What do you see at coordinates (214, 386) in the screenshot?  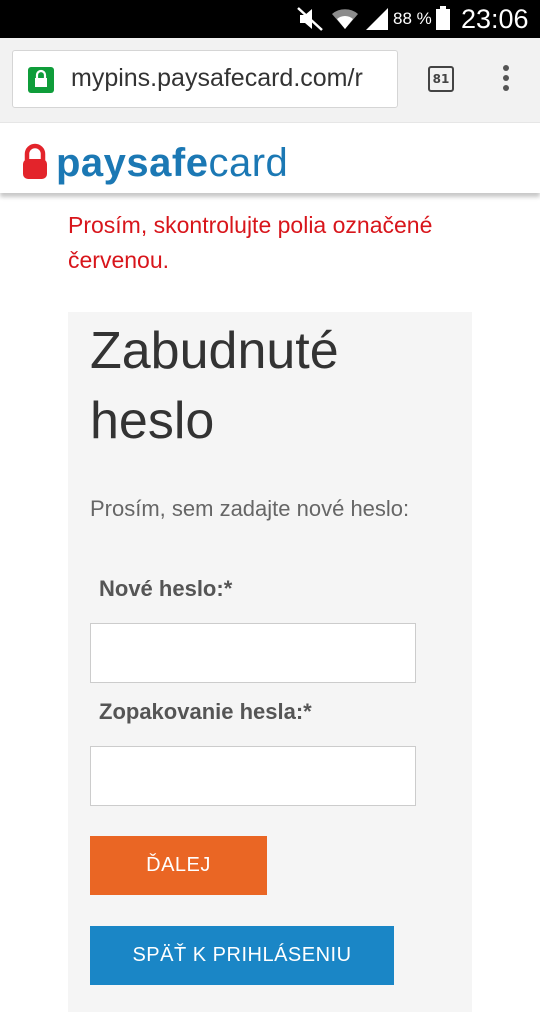 I see `page-title: Zabudnuté heslo` at bounding box center [214, 386].